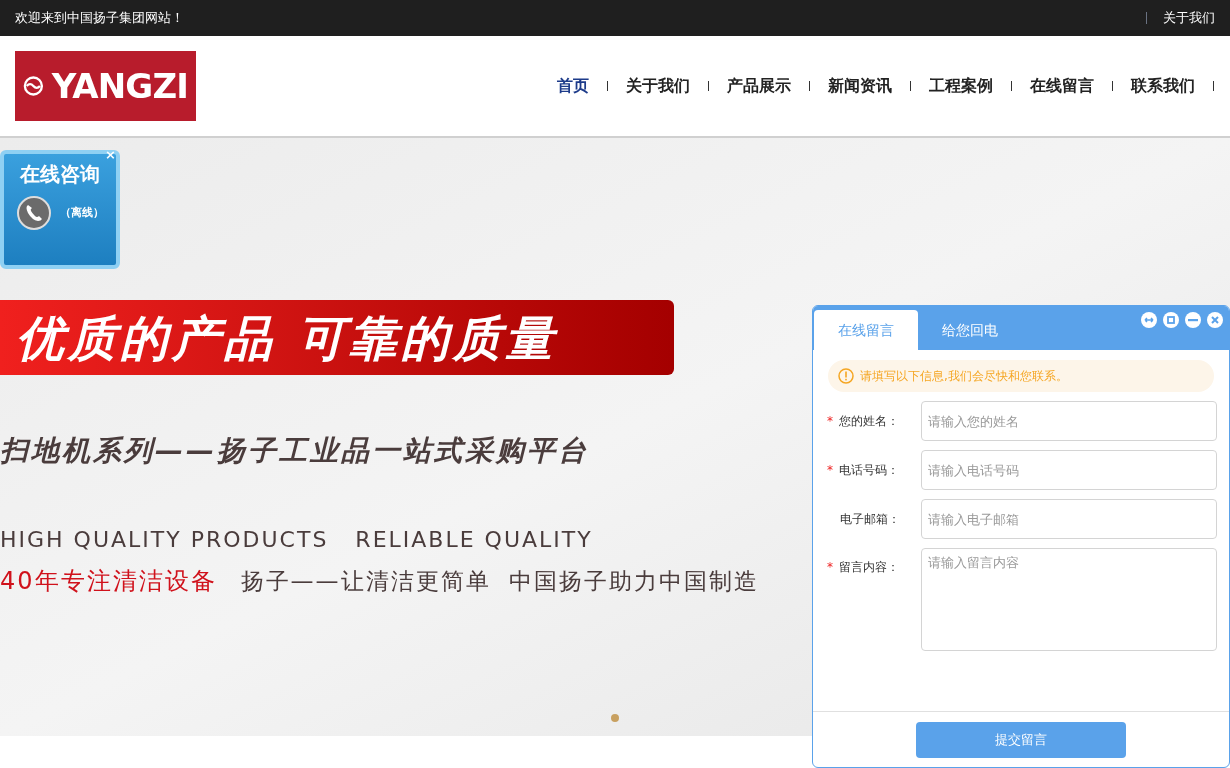 The image size is (1230, 768). I want to click on text-input: 请输入电子邮箱, so click(1069, 519).